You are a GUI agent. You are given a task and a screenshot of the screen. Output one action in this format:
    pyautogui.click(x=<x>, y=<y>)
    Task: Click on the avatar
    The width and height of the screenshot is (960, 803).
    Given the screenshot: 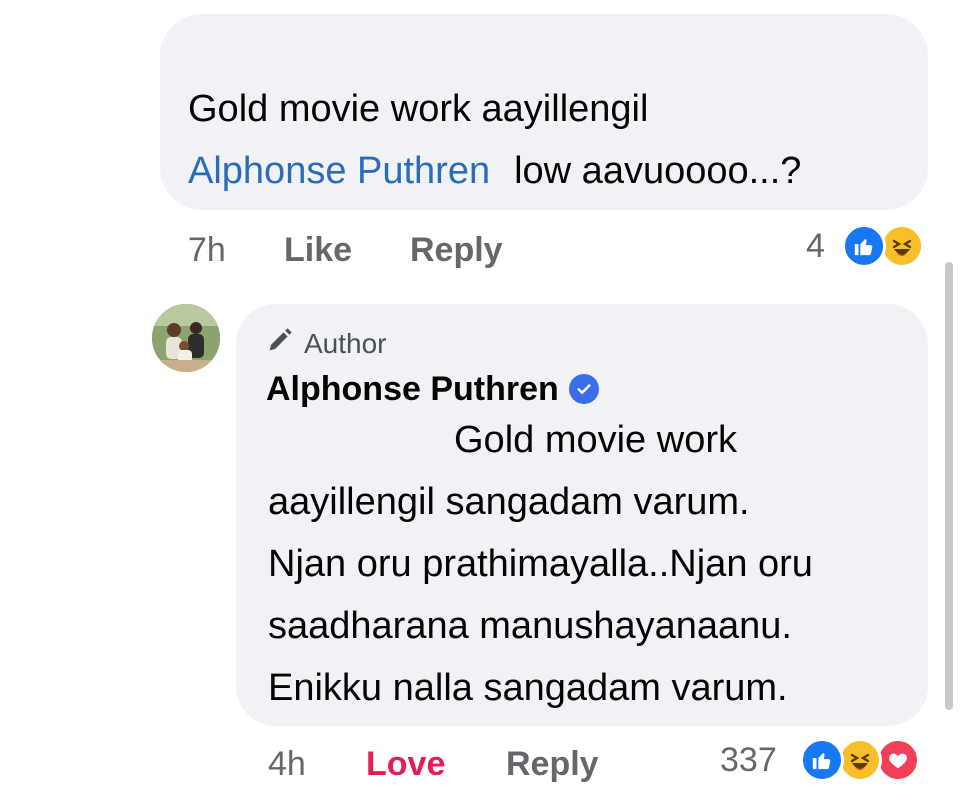 What is the action you would take?
    pyautogui.click(x=186, y=338)
    